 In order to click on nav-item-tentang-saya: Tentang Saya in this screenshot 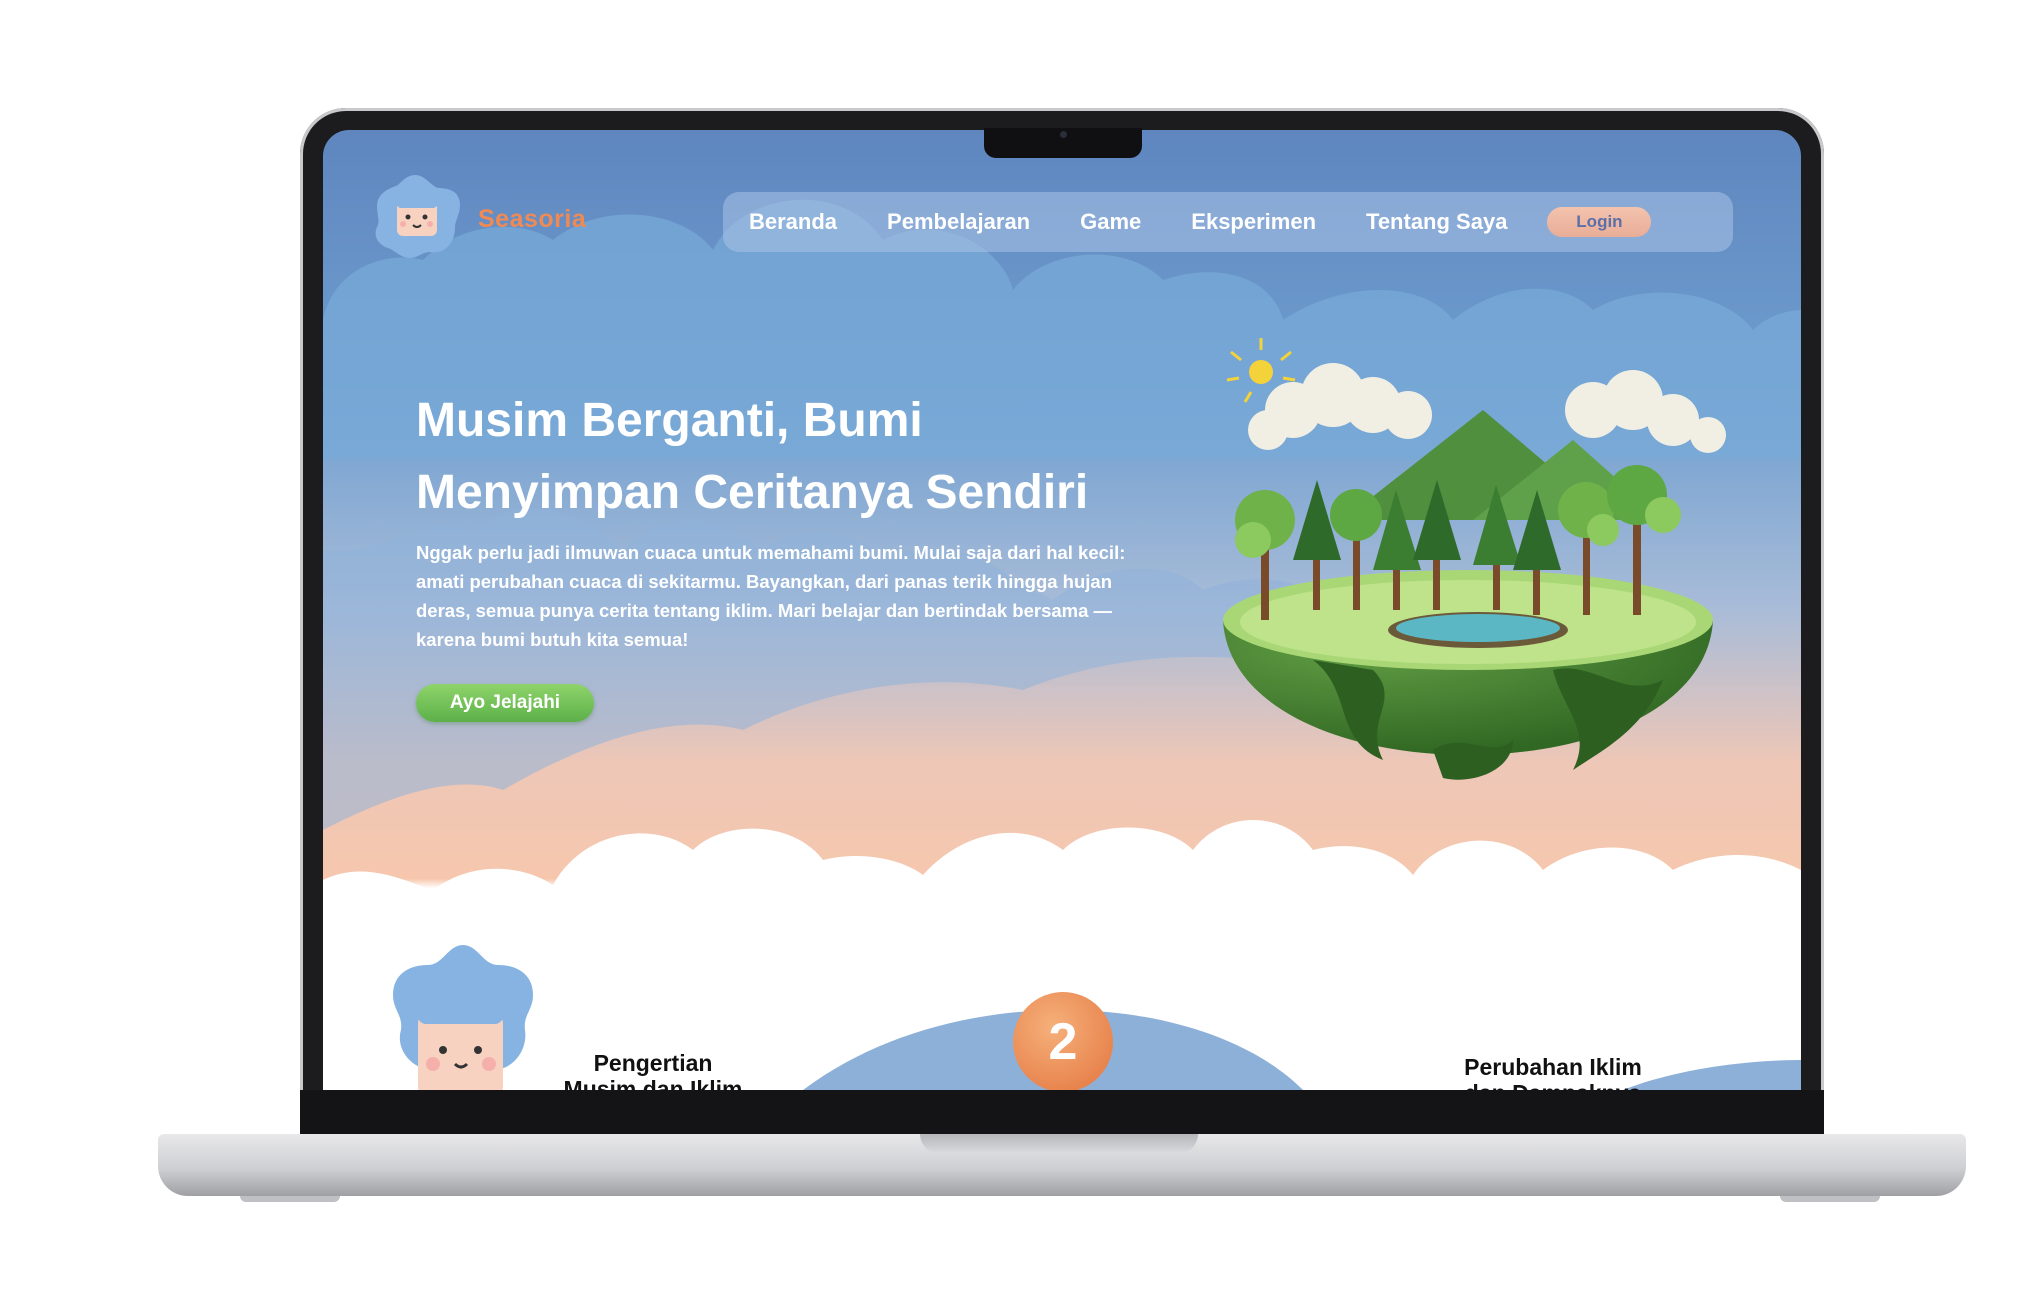, I will do `click(1436, 222)`.